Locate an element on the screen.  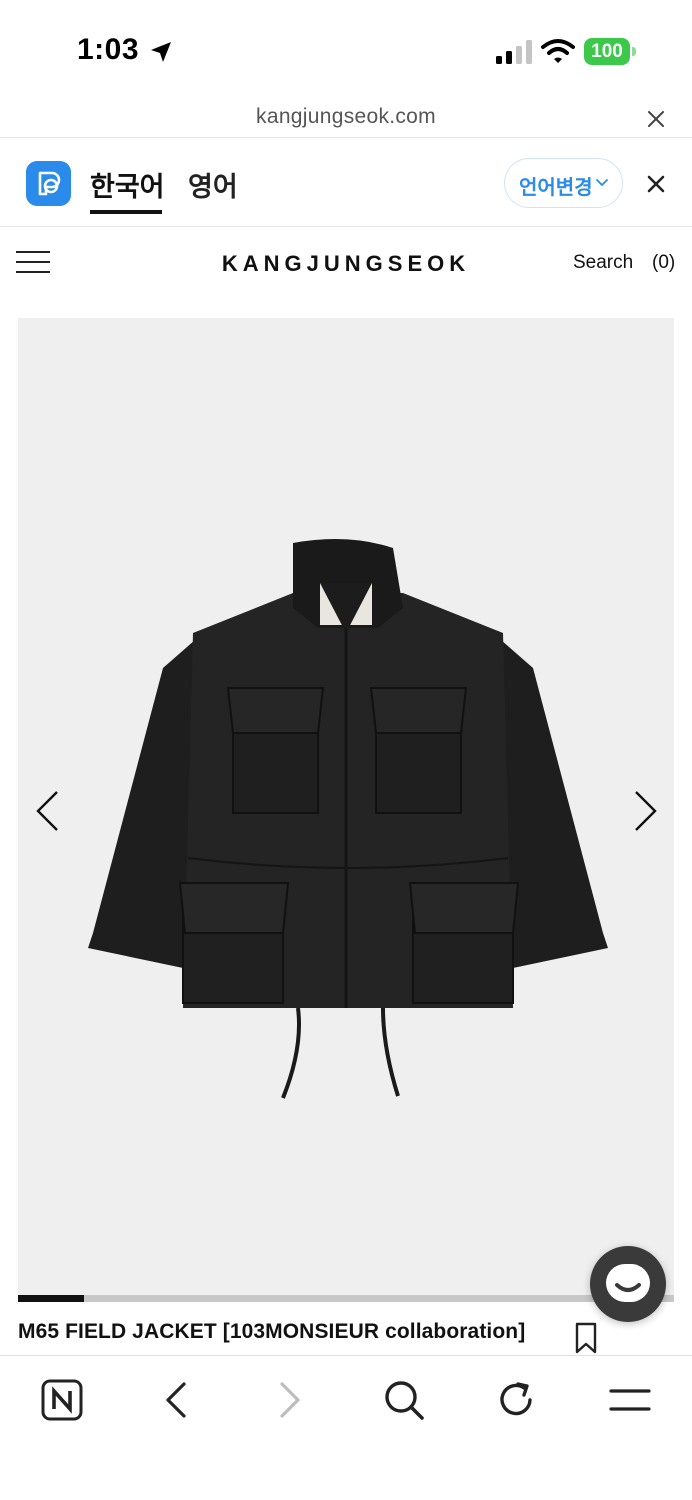
gallery-progress-bar is located at coordinates (346, 1298).